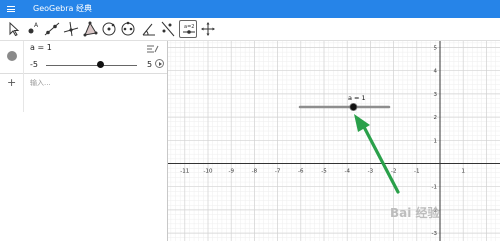 This screenshot has width=500, height=241. What do you see at coordinates (83, 57) in the screenshot?
I see `algebra-item-a: a = 1 -5 5` at bounding box center [83, 57].